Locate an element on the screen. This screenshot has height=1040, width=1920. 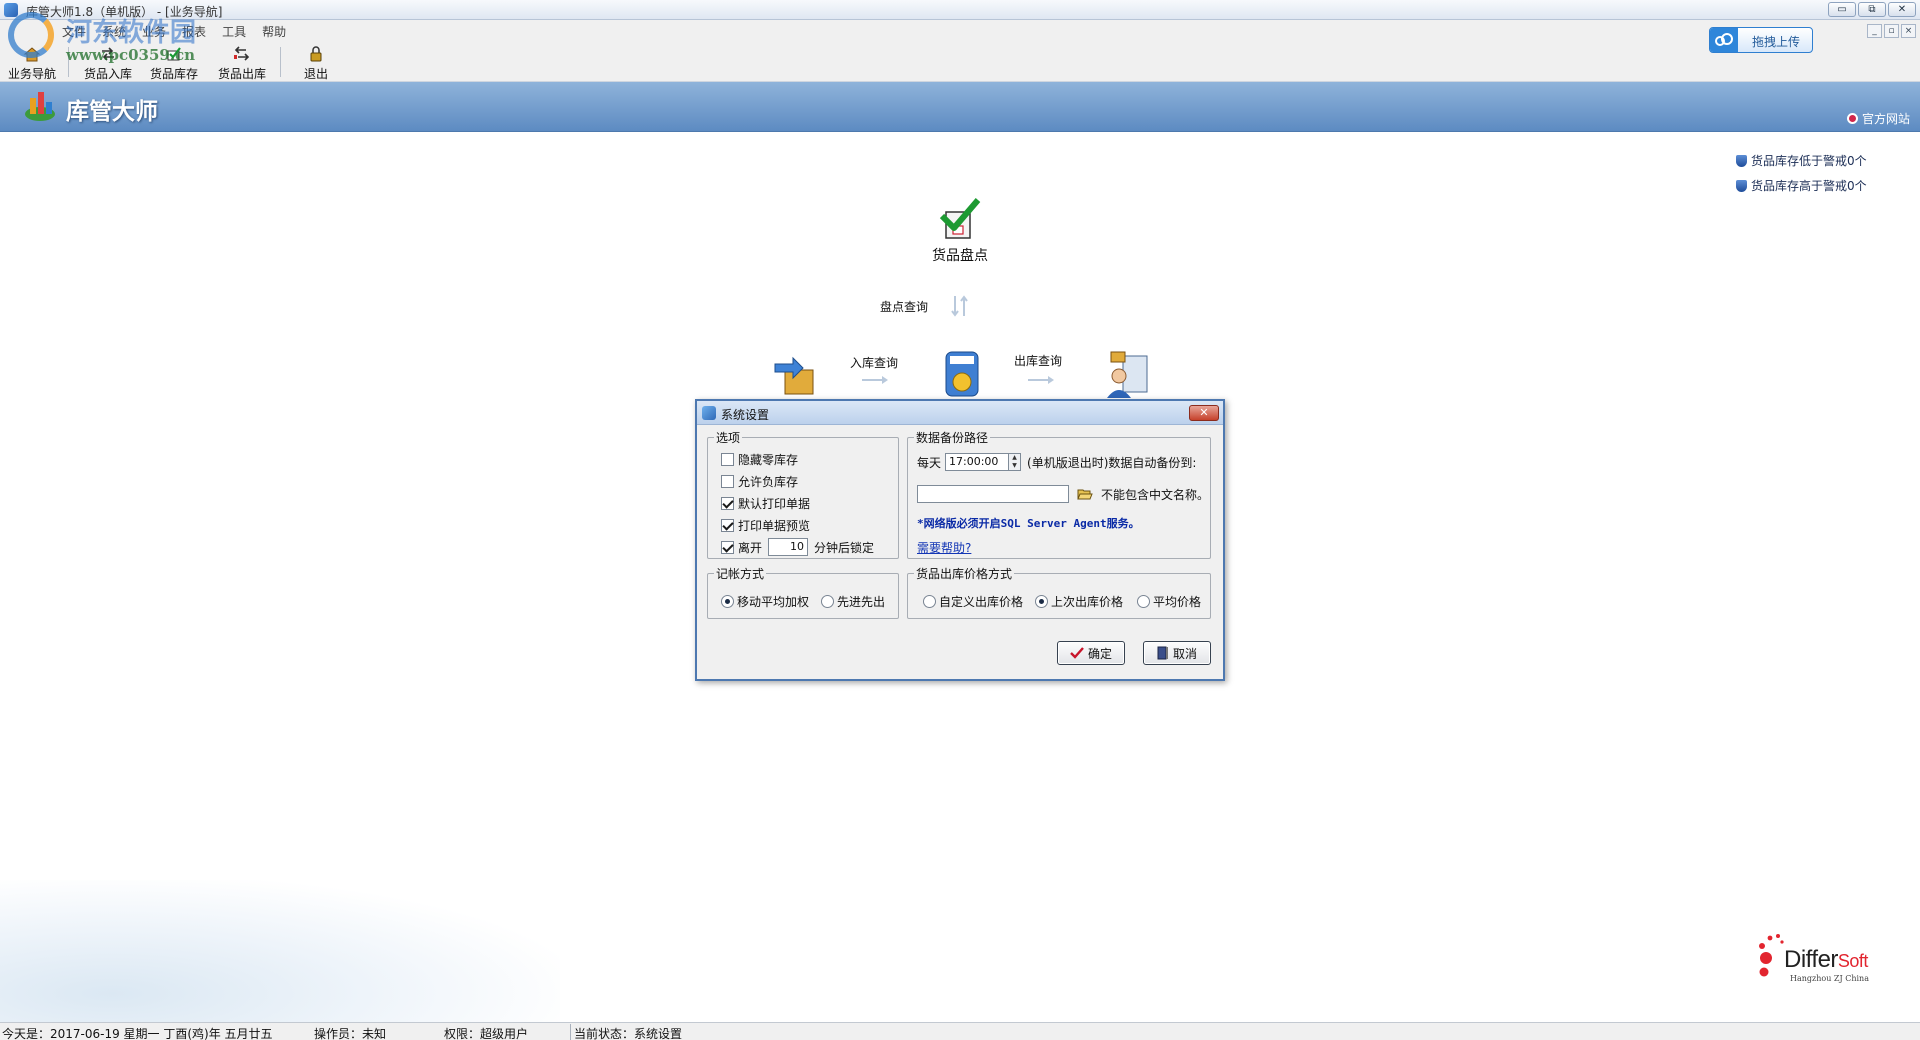
backup-desc-label: (单机版退出时)数据自动备份到: is located at coordinates (1112, 462).